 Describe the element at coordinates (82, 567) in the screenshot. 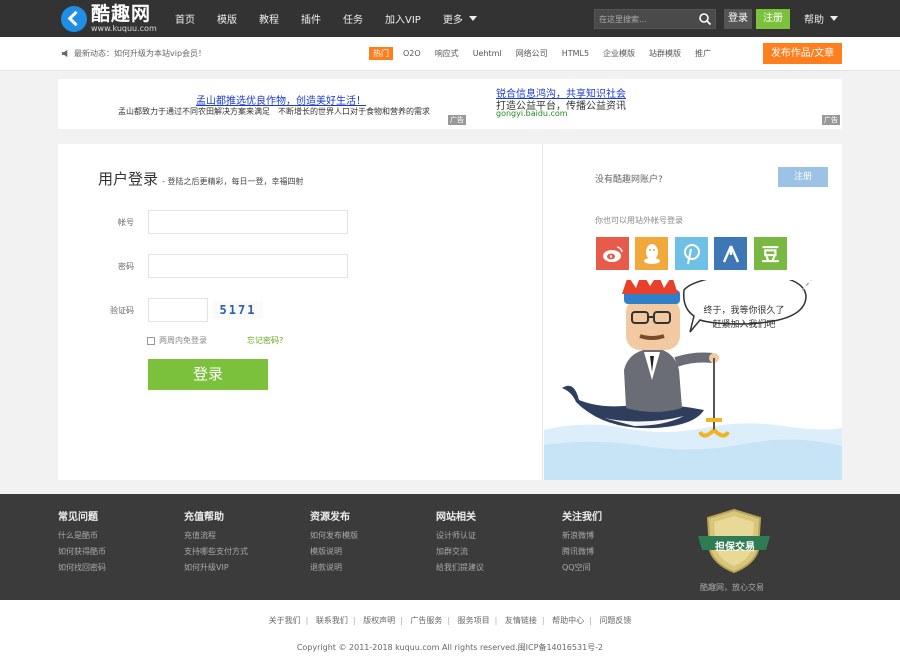

I see `footer-link: 如何找回密码` at that location.